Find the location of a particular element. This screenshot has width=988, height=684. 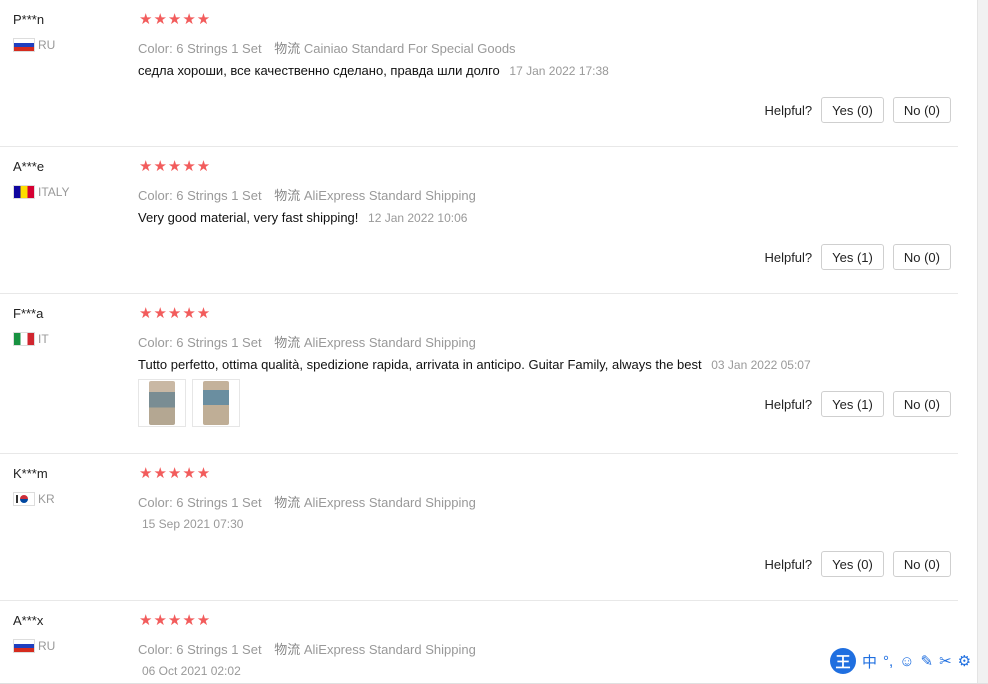

reviewer-country: ITALY is located at coordinates (41, 192).